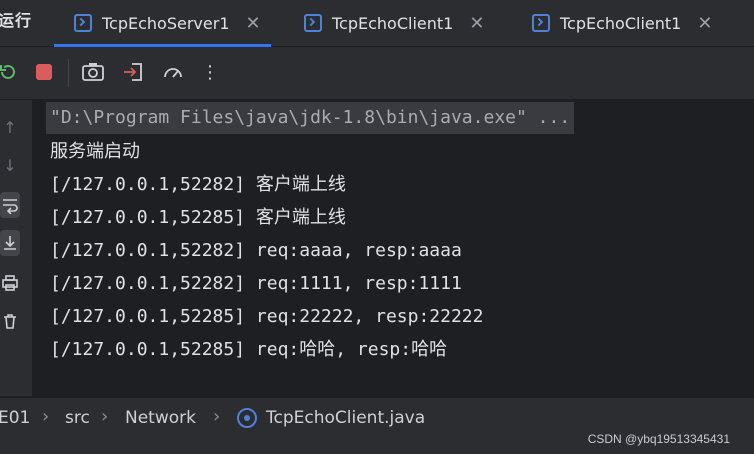  I want to click on trash-icon, so click(10, 321).